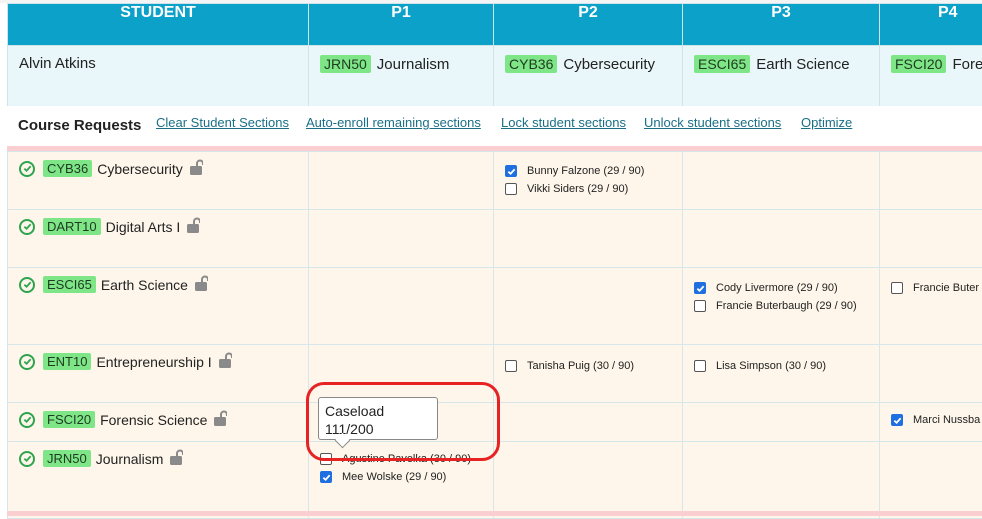 Image resolution: width=982 pixels, height=519 pixels. What do you see at coordinates (68, 168) in the screenshot?
I see `course-code: CYB36` at bounding box center [68, 168].